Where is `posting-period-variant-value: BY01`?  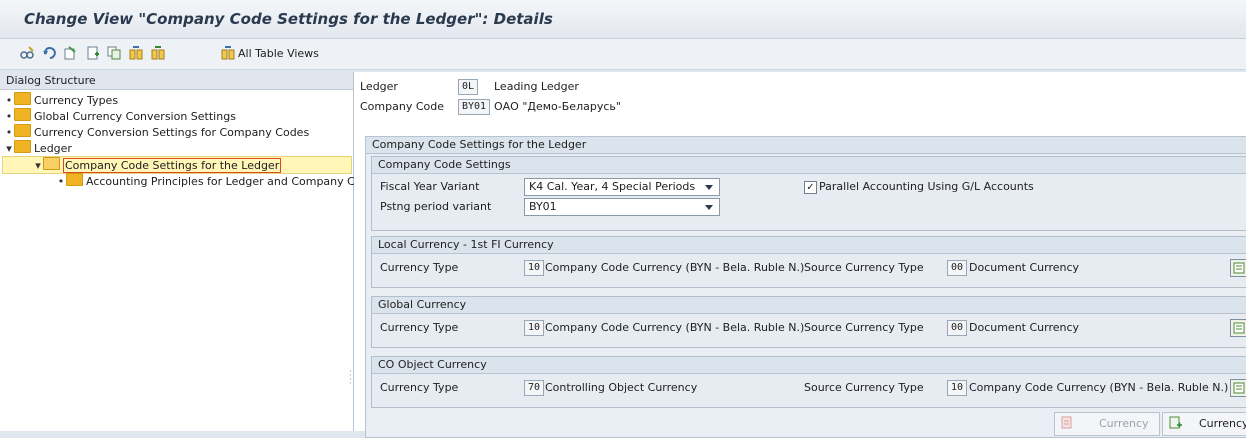 posting-period-variant-value: BY01 is located at coordinates (543, 206).